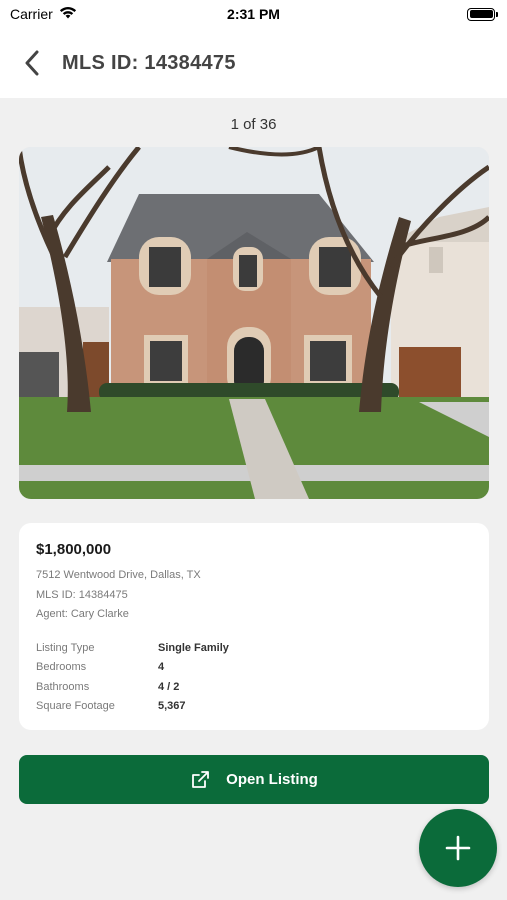 This screenshot has width=507, height=900. I want to click on detail-value: 4 / 2, so click(169, 686).